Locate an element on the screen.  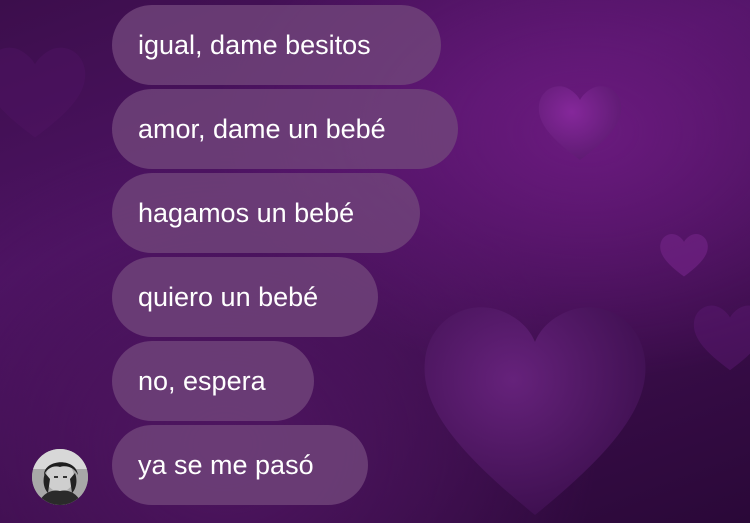
user-avatar-icon is located at coordinates (60, 477).